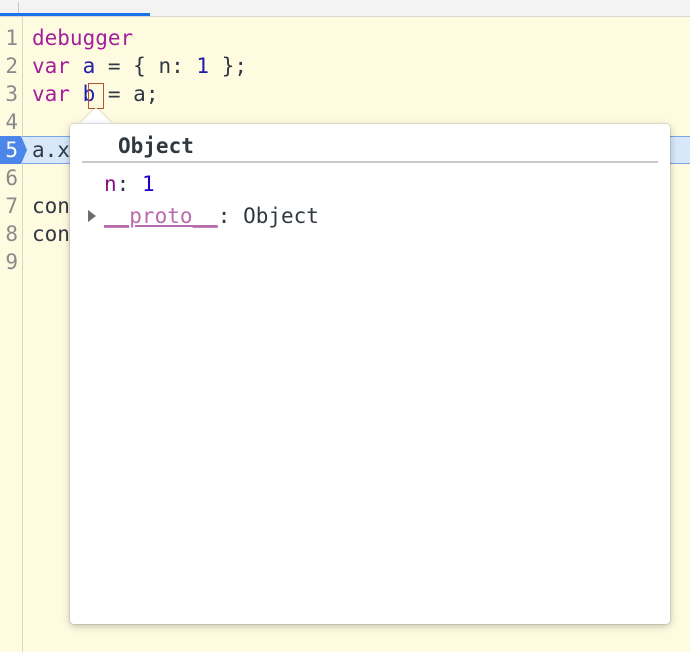  What do you see at coordinates (228, 66) in the screenshot?
I see `code-token: };` at bounding box center [228, 66].